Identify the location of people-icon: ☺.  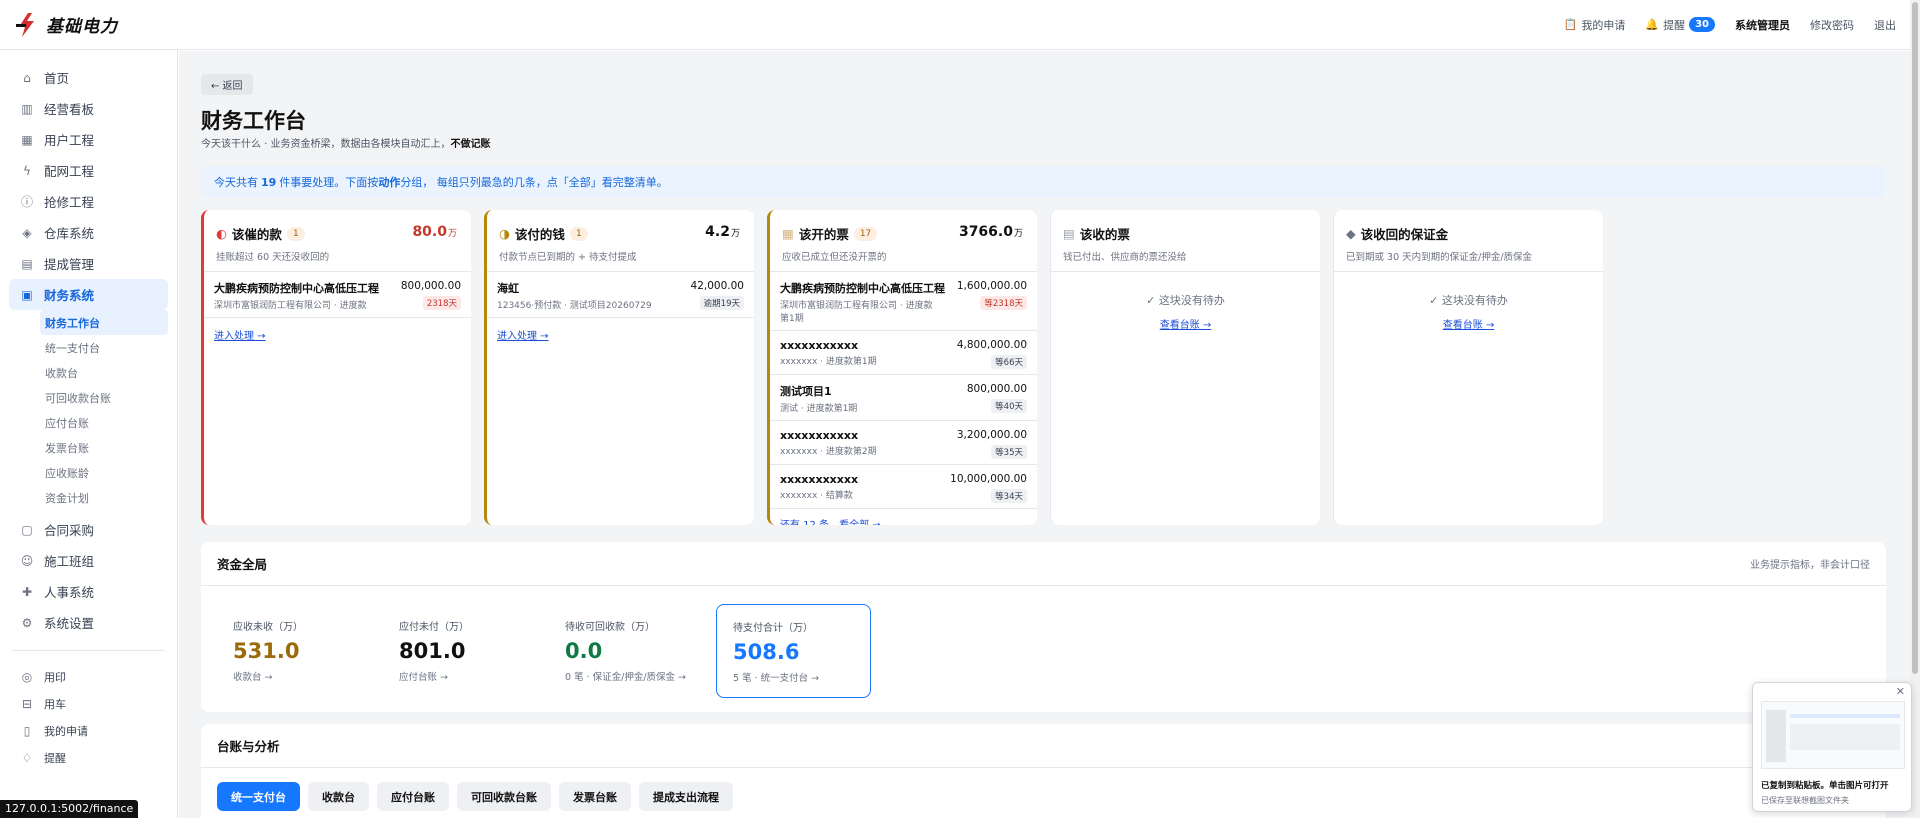
(27, 560).